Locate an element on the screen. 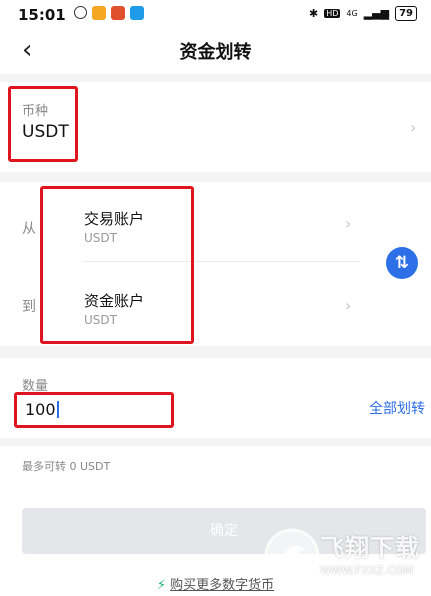  system-status: ✱ HD 4G ▂▄▆ 79 is located at coordinates (363, 13).